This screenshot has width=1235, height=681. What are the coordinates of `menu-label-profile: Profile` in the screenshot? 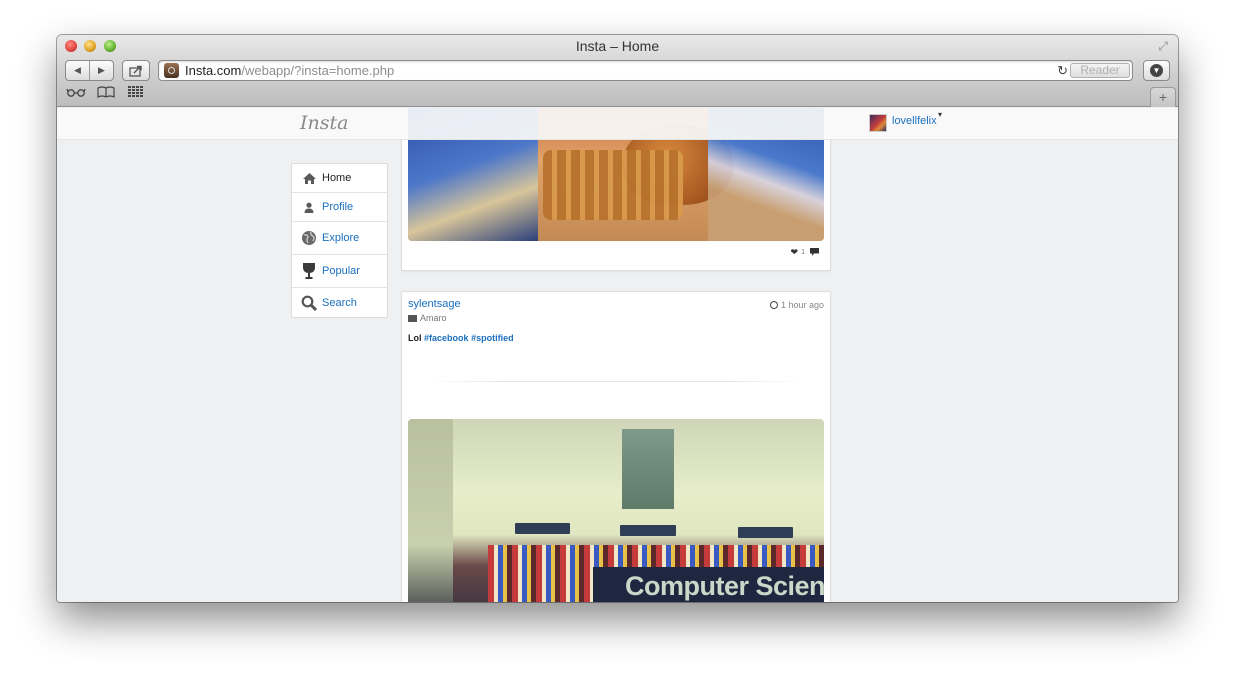 It's located at (338, 207).